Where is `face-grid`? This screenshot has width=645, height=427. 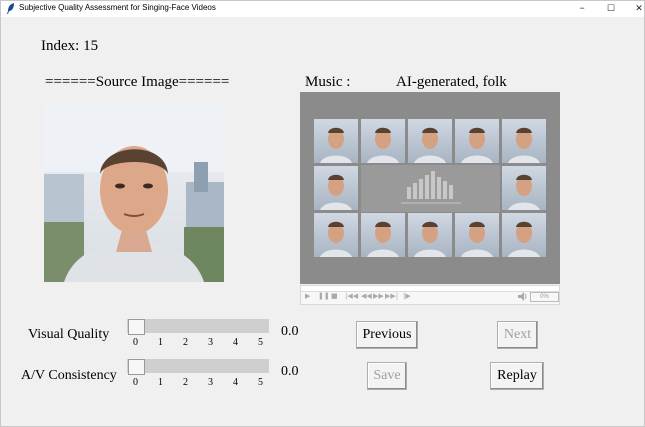 face-grid is located at coordinates (430, 188).